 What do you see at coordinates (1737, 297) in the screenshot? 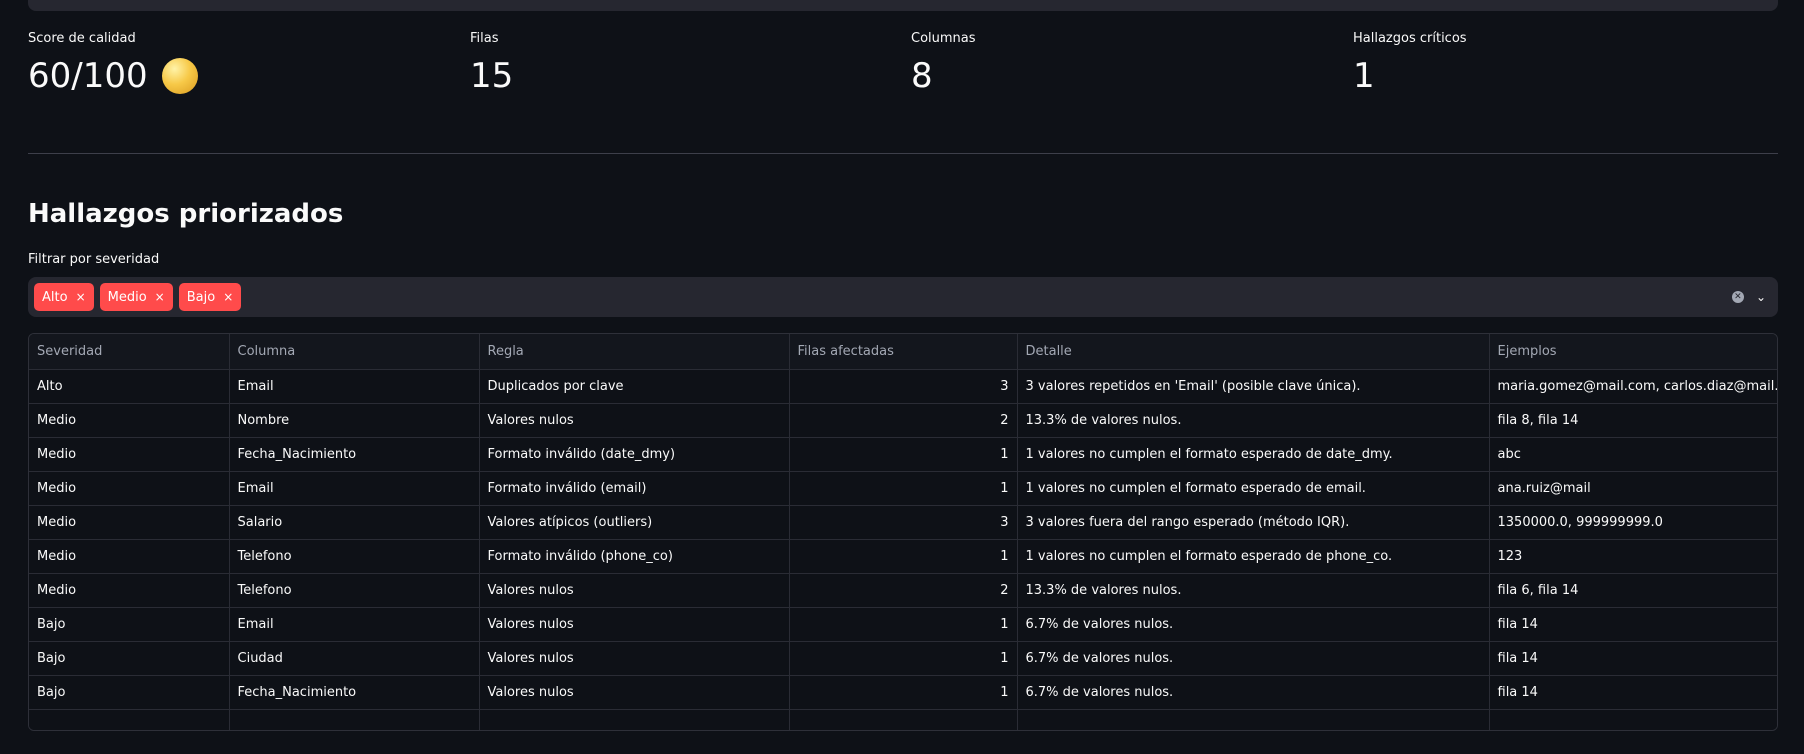
I see `clear-all-icon: ✕` at bounding box center [1737, 297].